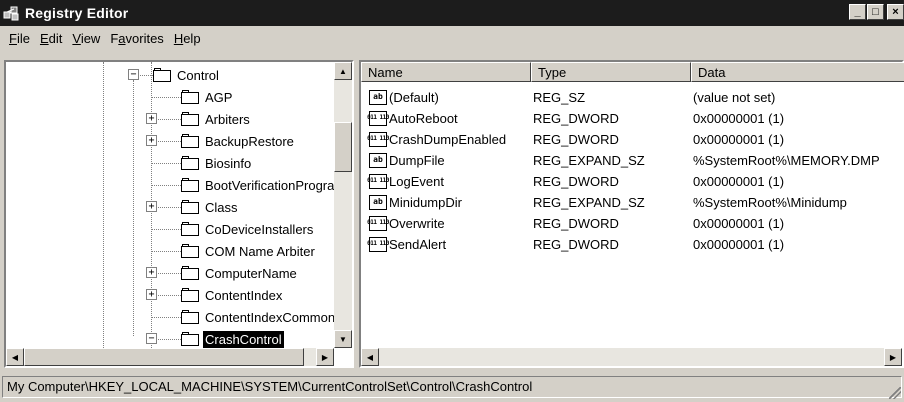 This screenshot has width=904, height=402. Describe the element at coordinates (572, 223) in the screenshot. I see `value-row: 011 110 Overwrite REG_DWORD 0x00000001 (1)` at that location.